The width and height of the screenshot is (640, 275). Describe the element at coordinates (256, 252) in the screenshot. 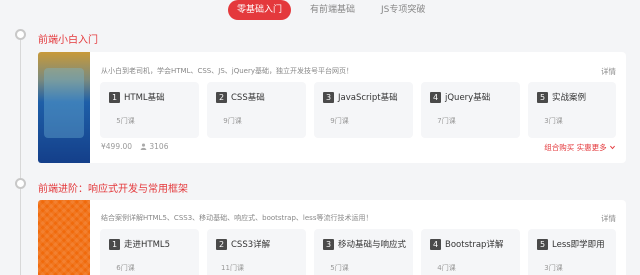

I see `course-item: 2 CSS3详解 11门课` at that location.